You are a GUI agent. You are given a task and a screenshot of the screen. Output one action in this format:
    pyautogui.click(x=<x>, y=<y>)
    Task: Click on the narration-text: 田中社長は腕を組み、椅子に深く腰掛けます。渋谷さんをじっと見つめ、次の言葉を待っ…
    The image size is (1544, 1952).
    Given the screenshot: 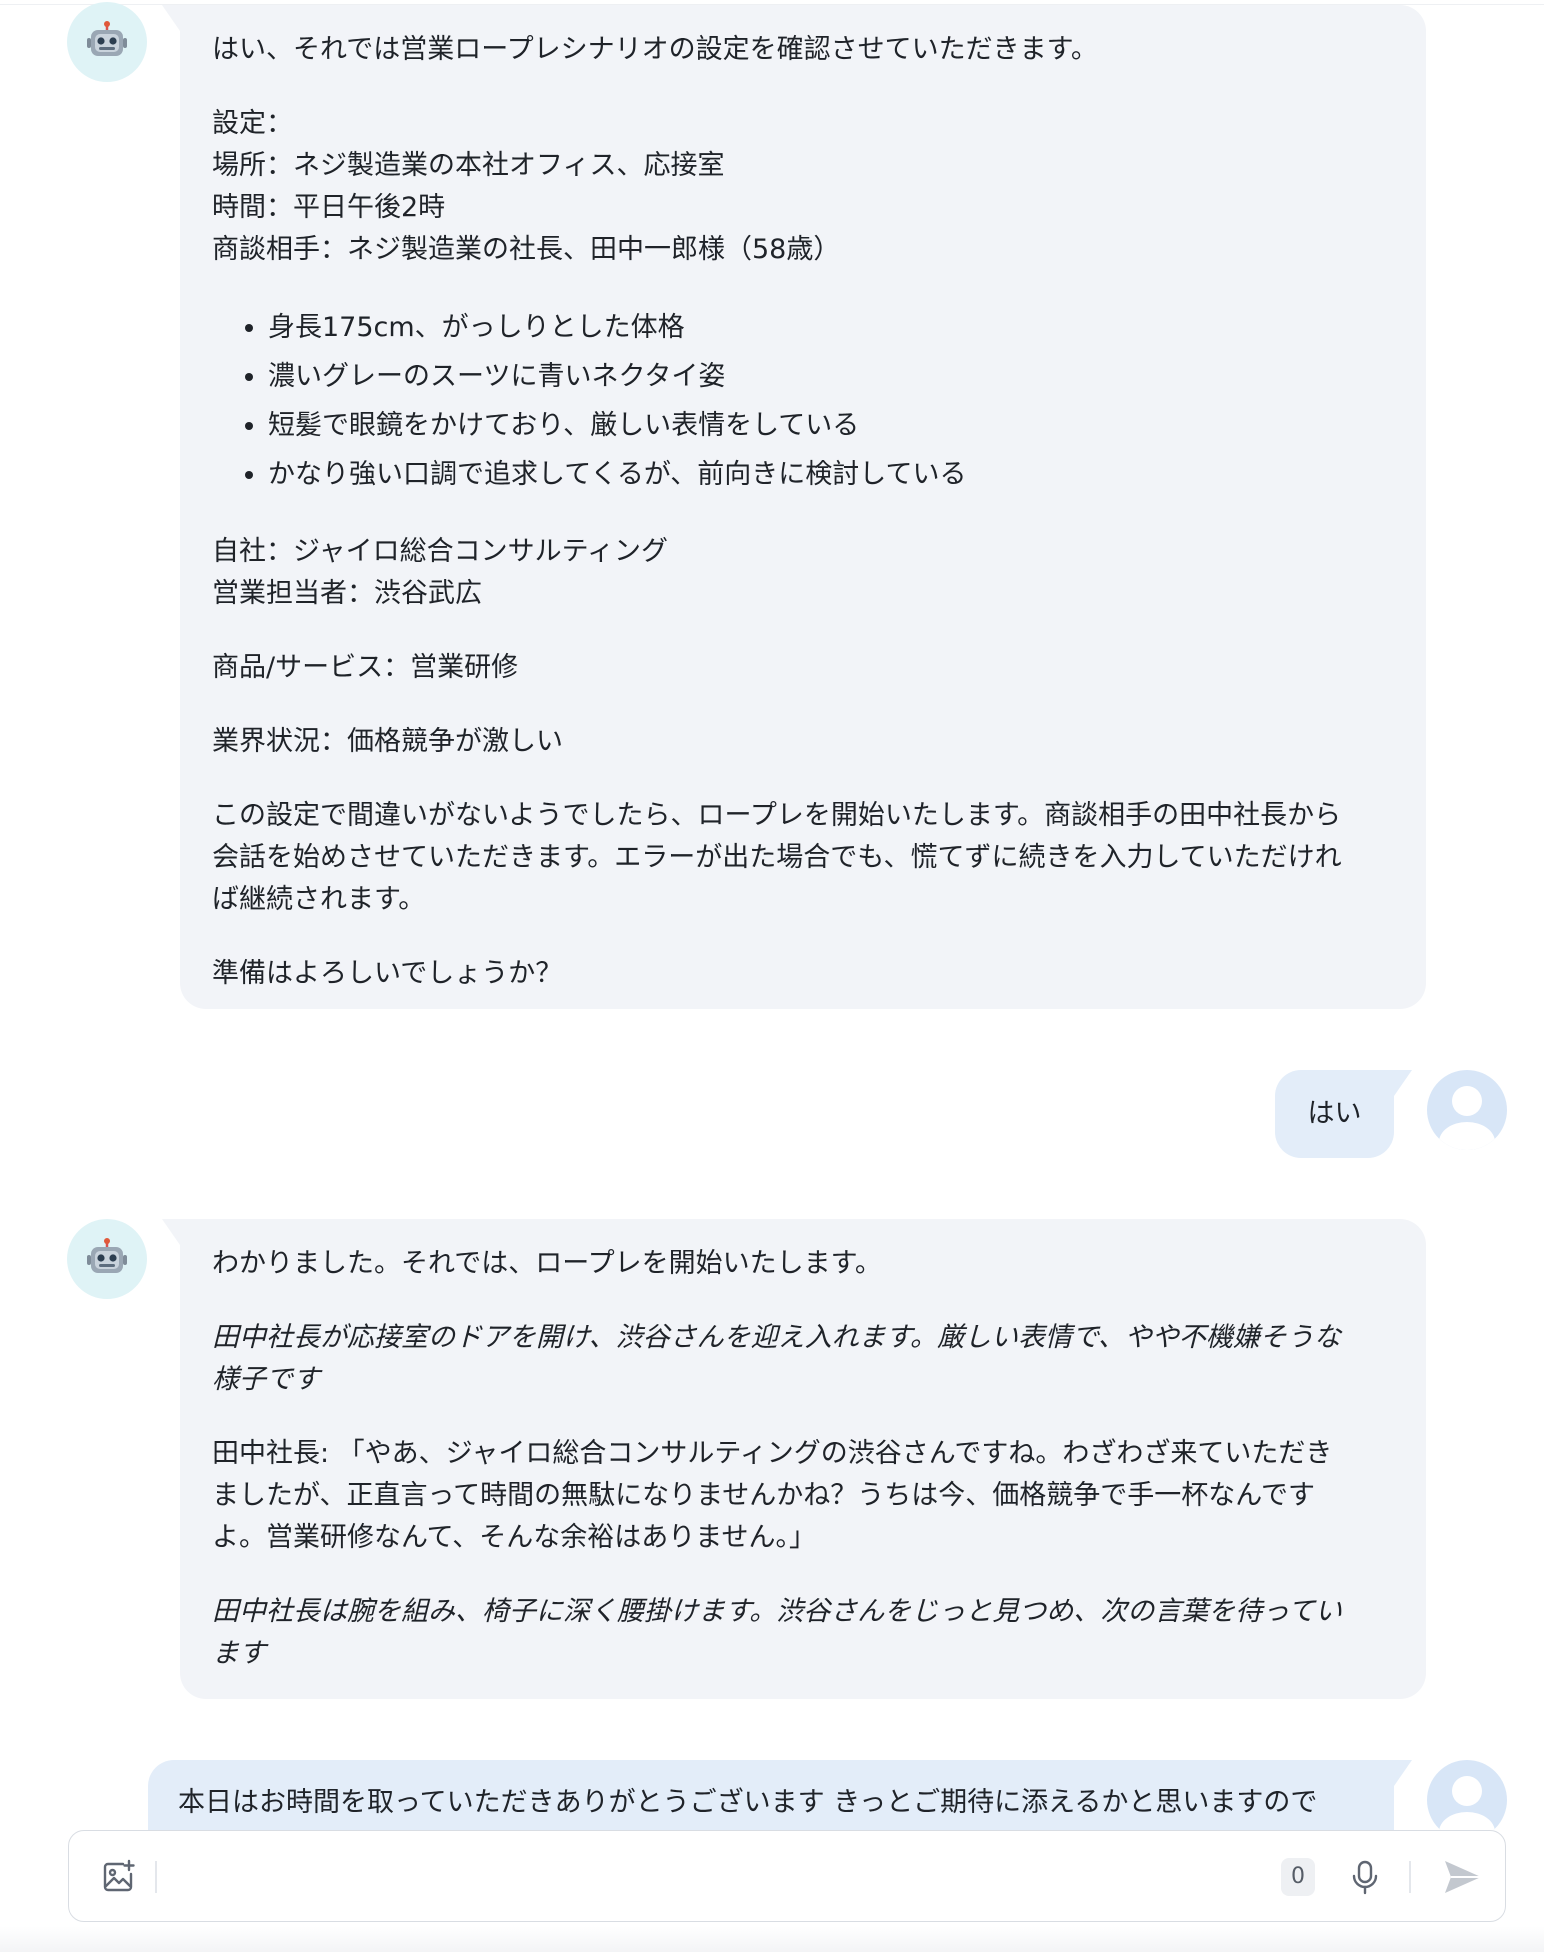 What is the action you would take?
    pyautogui.click(x=799, y=1633)
    